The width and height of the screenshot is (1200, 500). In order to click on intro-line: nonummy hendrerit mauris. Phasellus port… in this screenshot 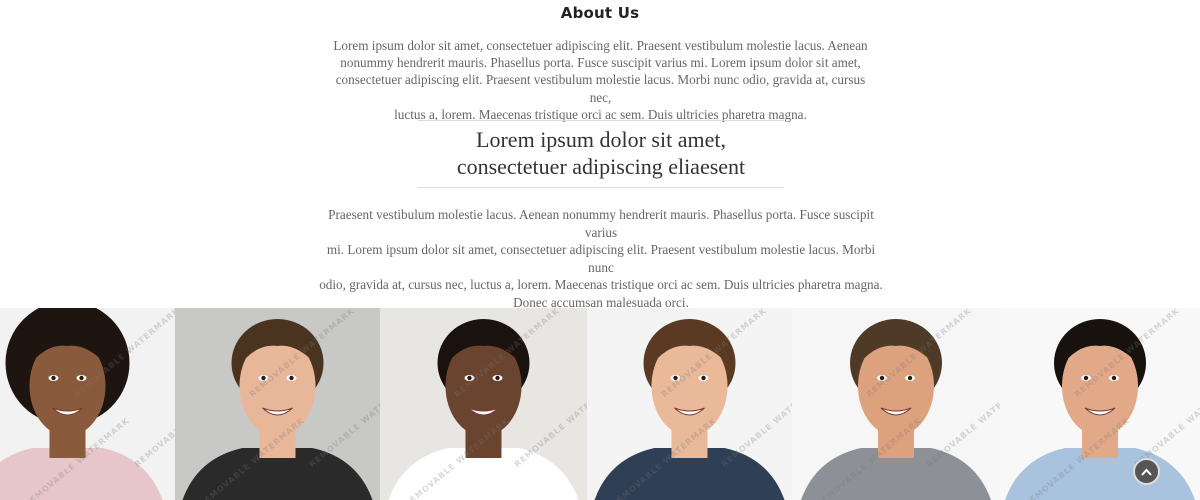, I will do `click(600, 63)`.